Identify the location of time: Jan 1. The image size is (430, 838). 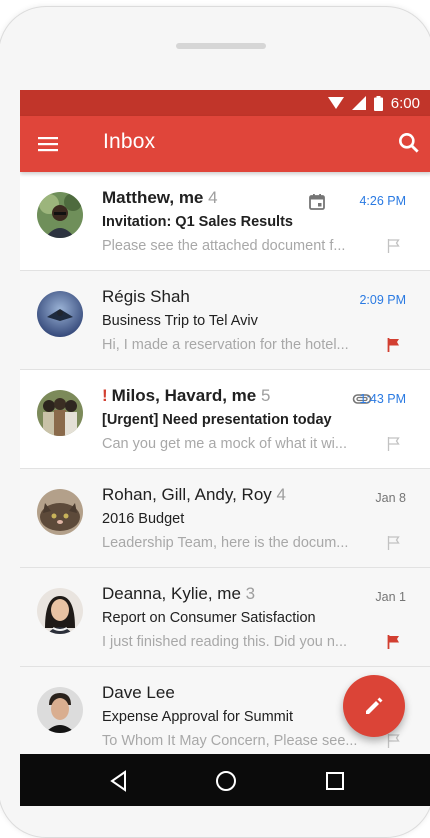
(390, 597).